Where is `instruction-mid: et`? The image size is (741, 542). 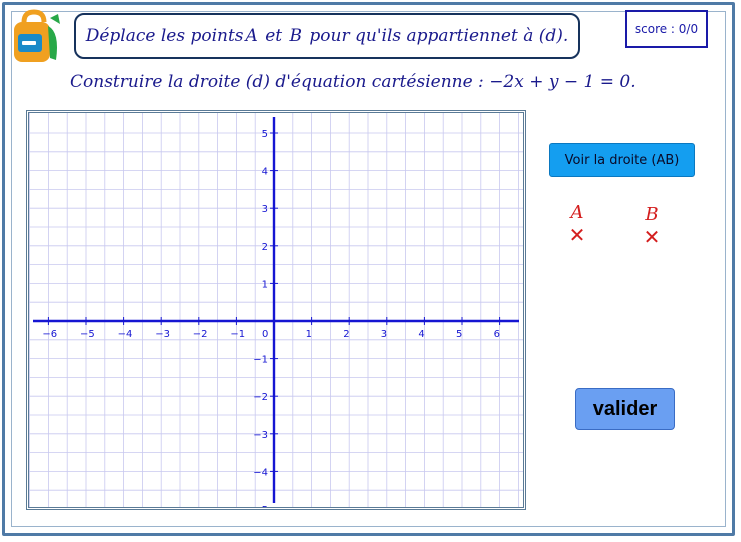 instruction-mid: et is located at coordinates (273, 36).